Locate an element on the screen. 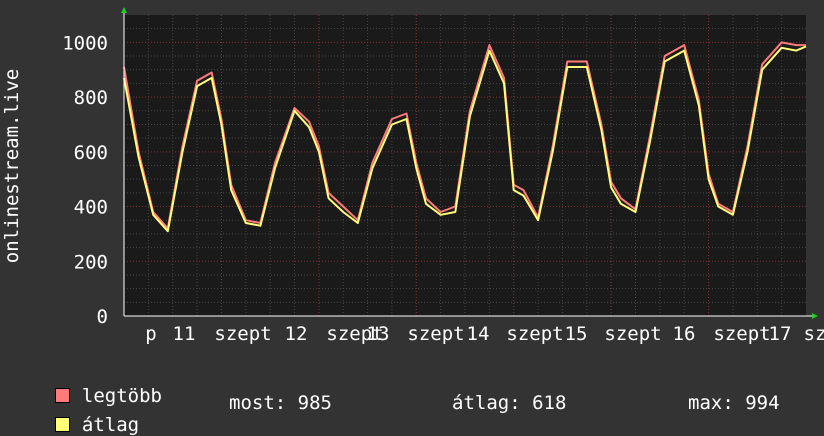 The height and width of the screenshot is (436, 824). x-tick-label: 12 is located at coordinates (296, 334).